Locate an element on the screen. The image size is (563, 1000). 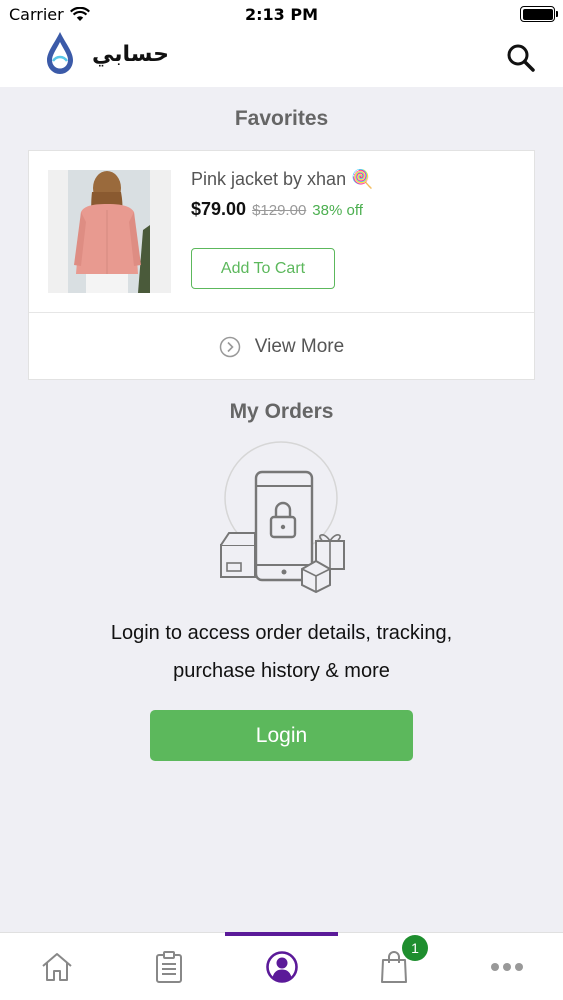
login-message-line2: purchase history & more is located at coordinates (281, 671).